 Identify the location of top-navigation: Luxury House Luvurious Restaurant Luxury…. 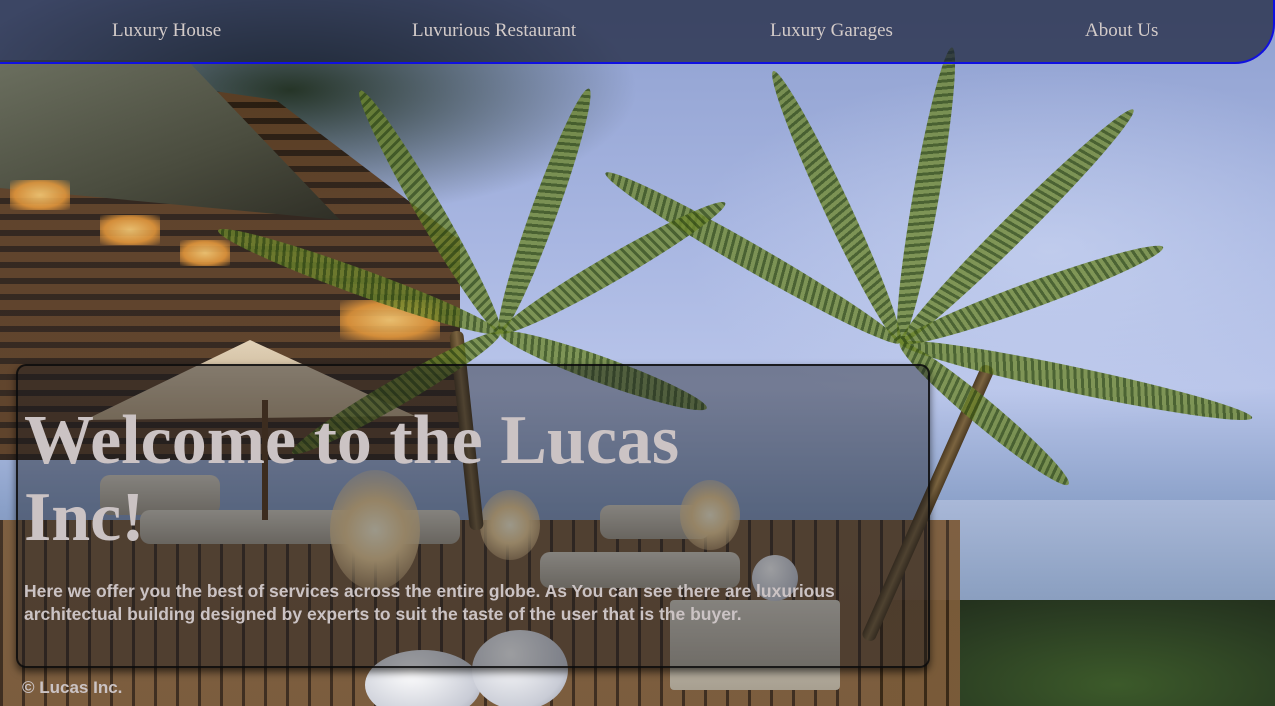
(637, 32).